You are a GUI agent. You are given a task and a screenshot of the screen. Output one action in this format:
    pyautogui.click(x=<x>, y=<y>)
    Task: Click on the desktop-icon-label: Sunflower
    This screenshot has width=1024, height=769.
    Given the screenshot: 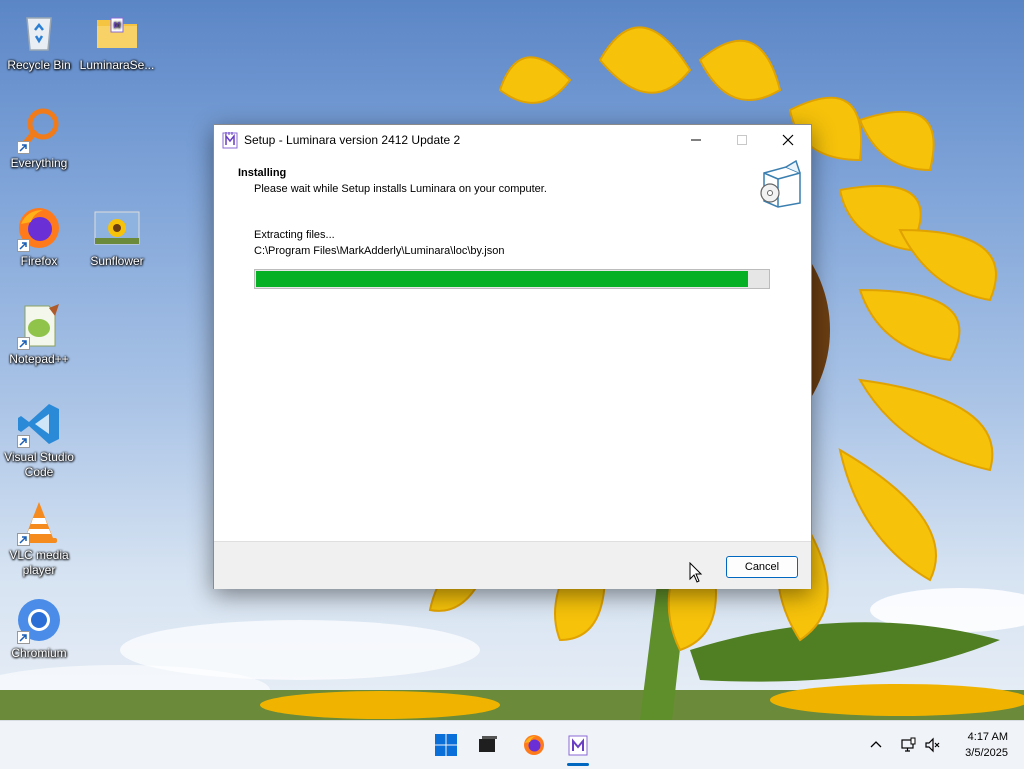 What is the action you would take?
    pyautogui.click(x=117, y=261)
    